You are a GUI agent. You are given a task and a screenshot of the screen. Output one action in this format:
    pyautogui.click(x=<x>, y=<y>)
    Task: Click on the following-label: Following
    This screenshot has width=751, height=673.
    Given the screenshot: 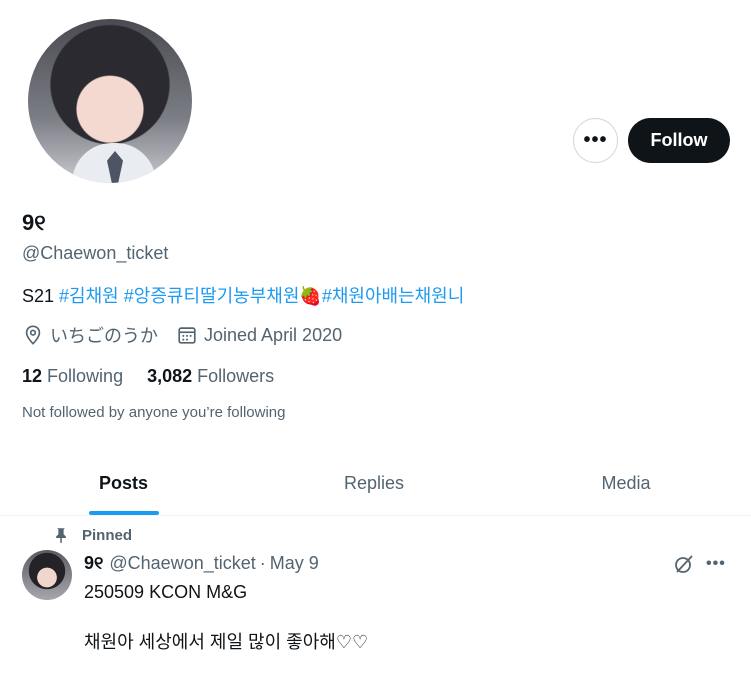 What is the action you would take?
    pyautogui.click(x=85, y=376)
    